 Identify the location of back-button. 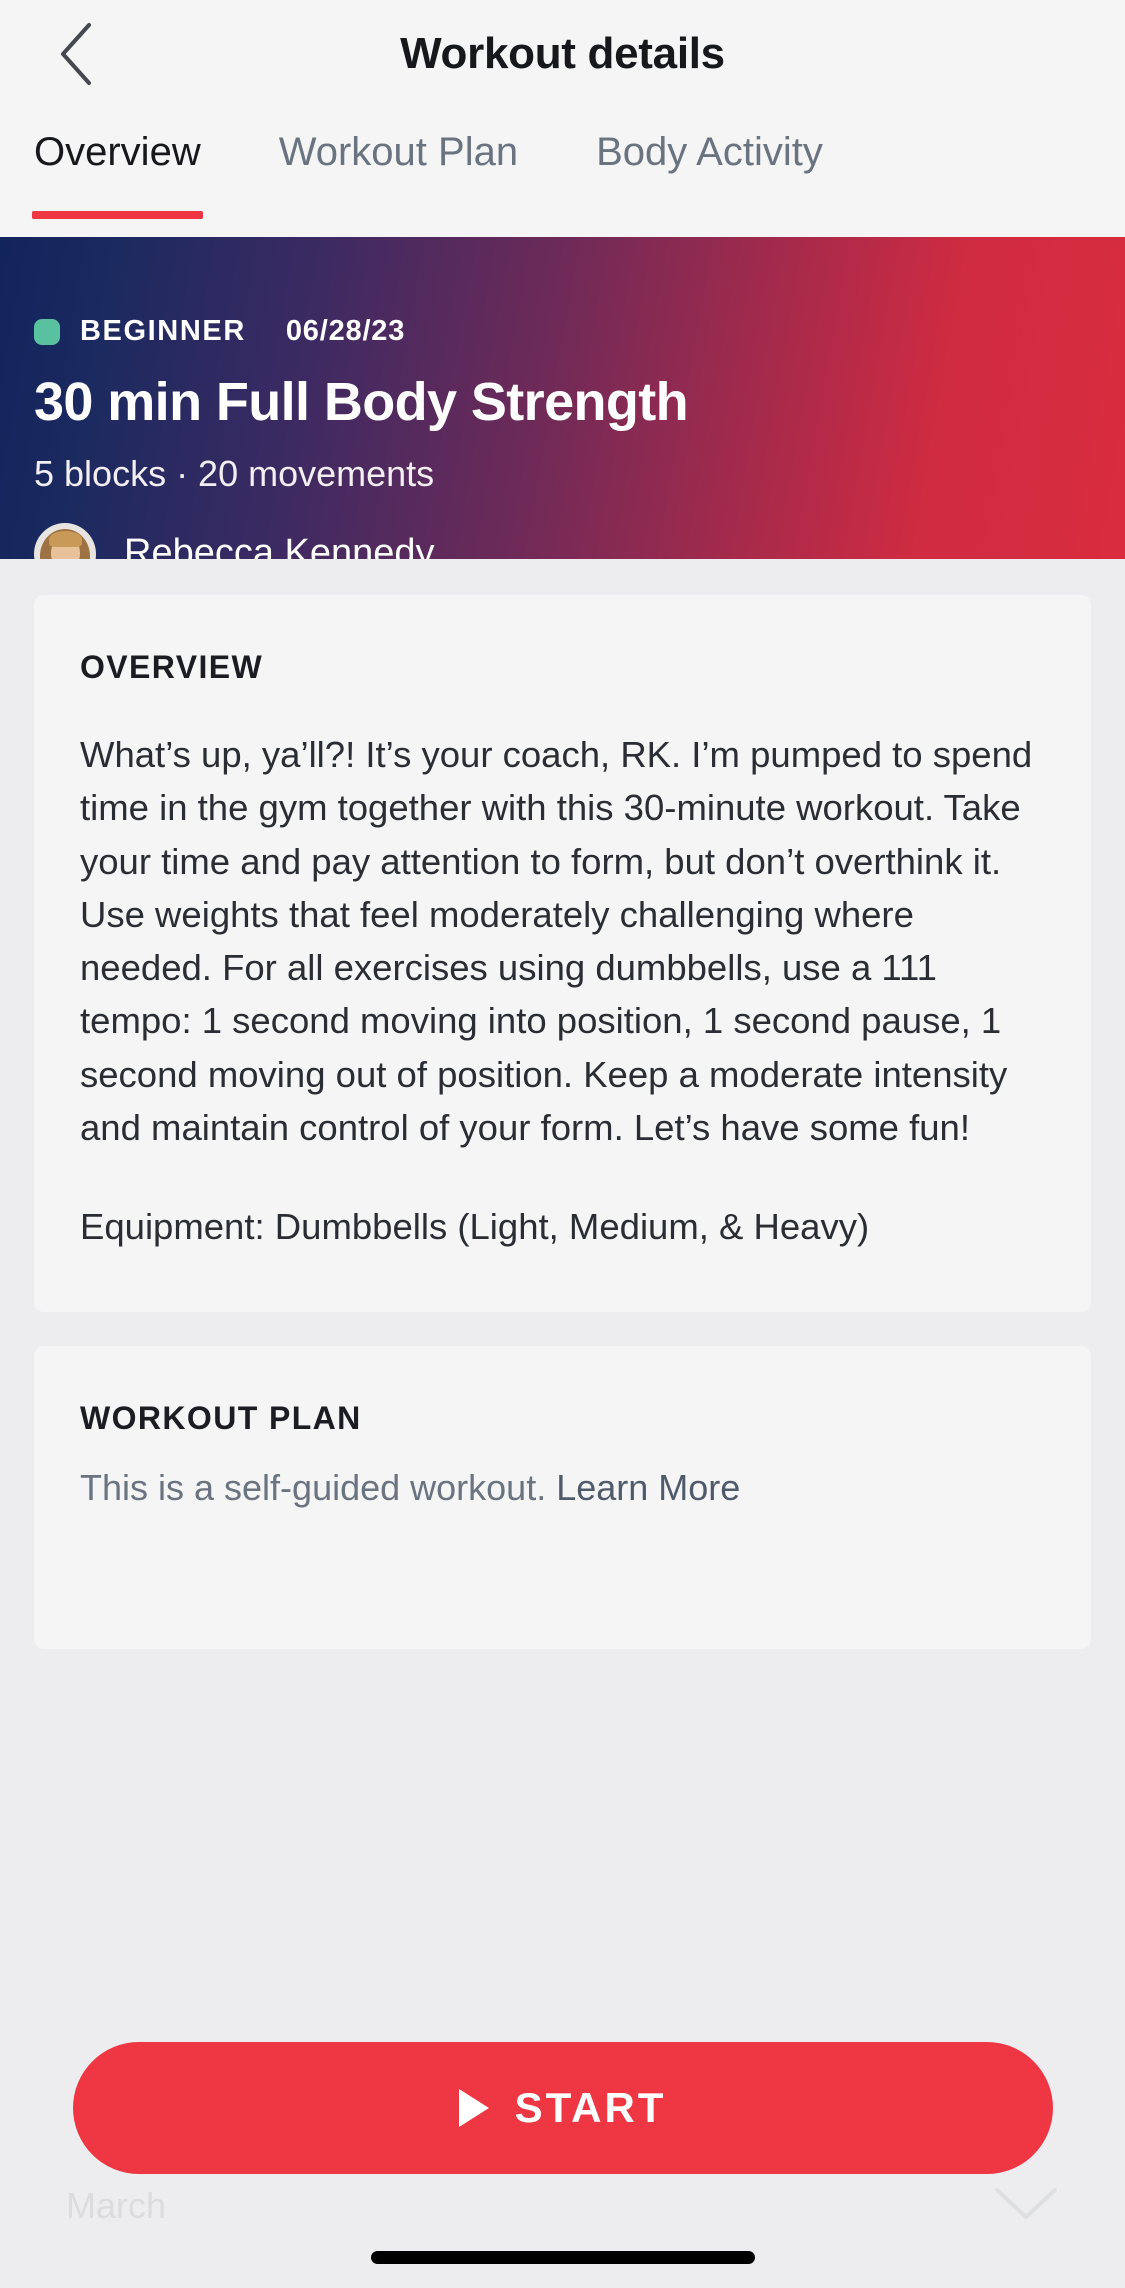
(76, 54).